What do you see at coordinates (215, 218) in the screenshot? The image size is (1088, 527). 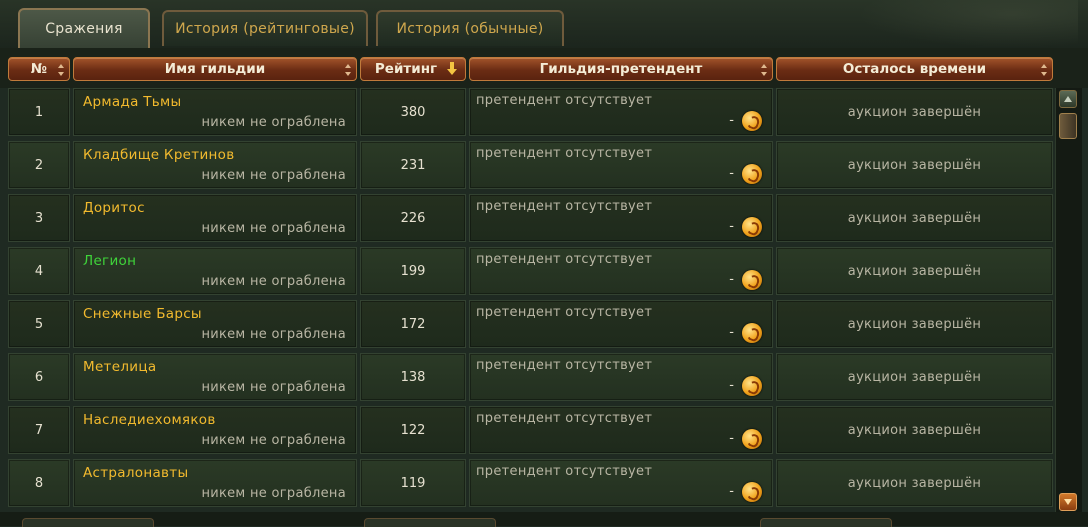 I see `guild-cell: Доритос никем не ограблена` at bounding box center [215, 218].